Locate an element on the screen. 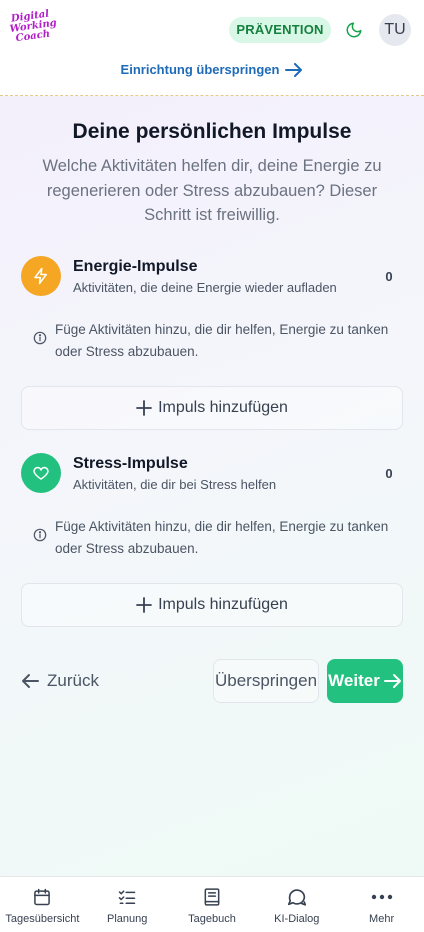 The height and width of the screenshot is (932, 424). nav-item-mehr: Mehr is located at coordinates (381, 904).